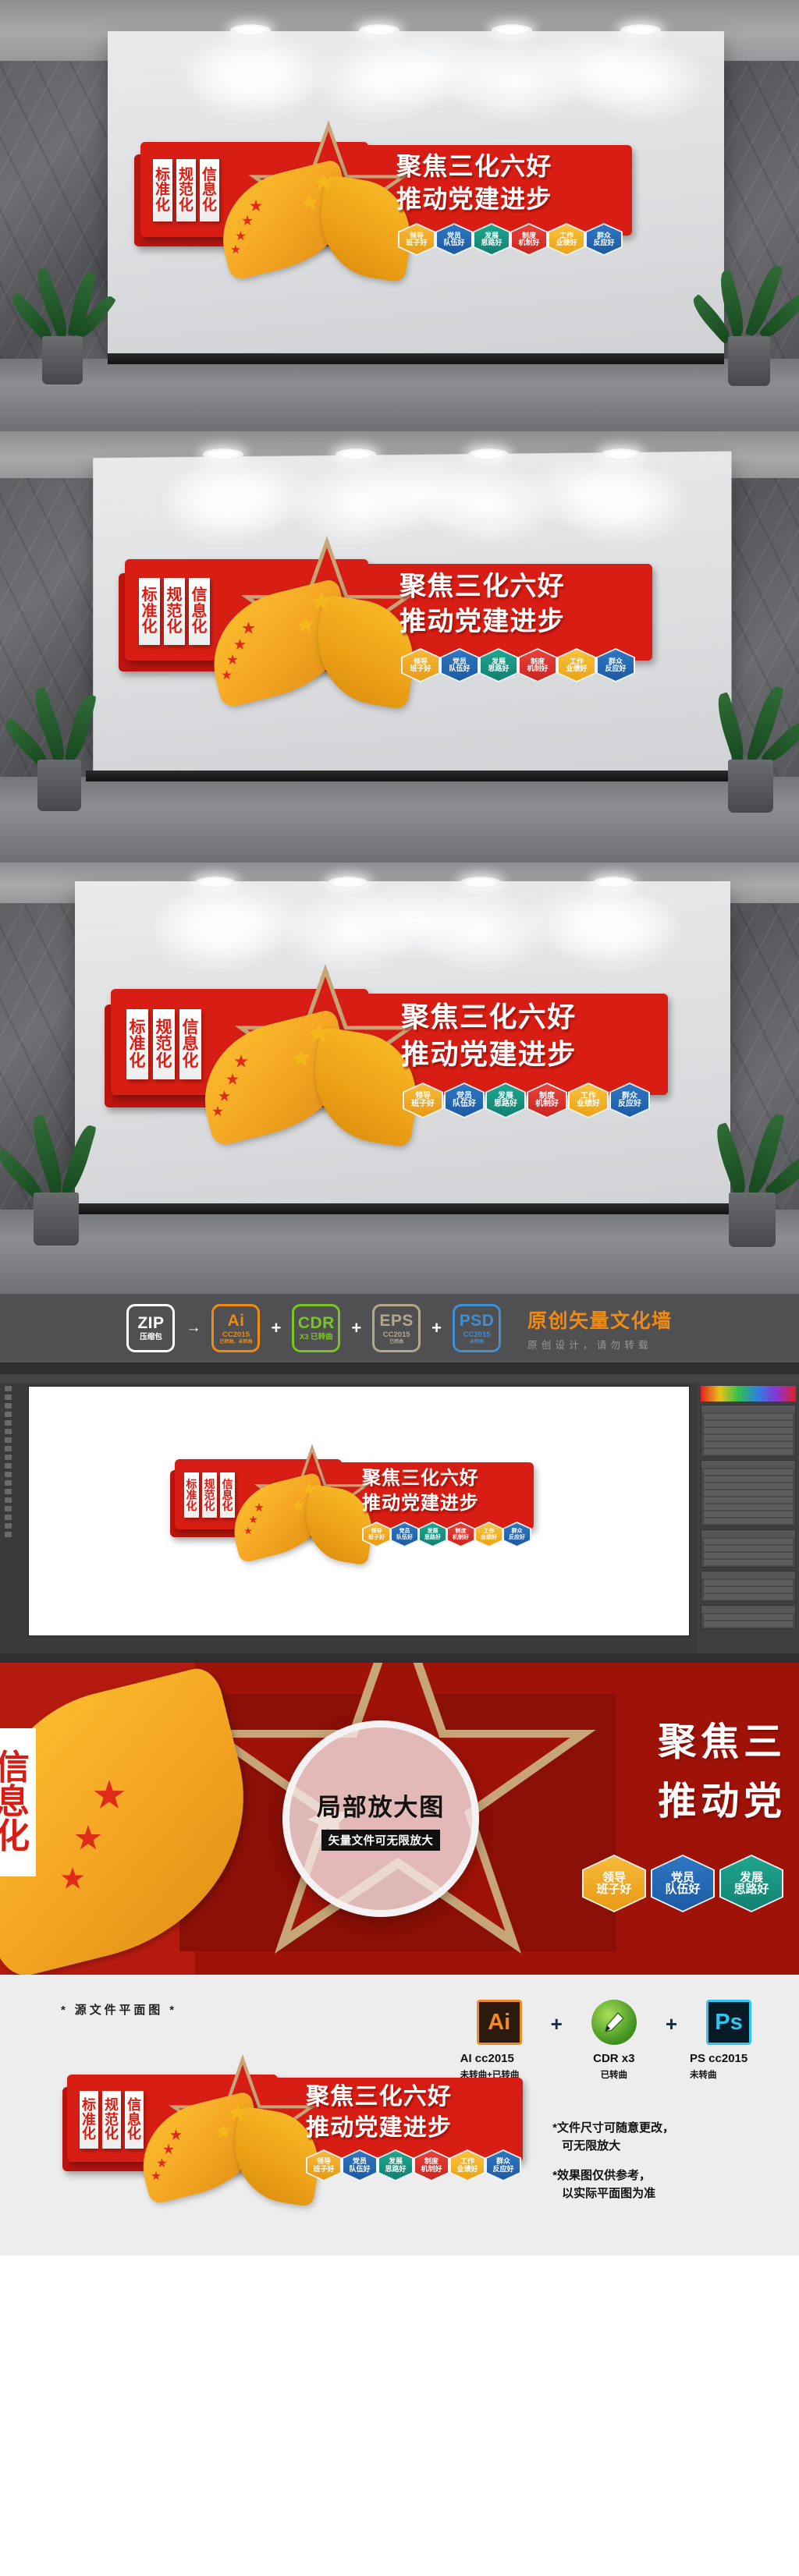 This screenshot has height=2576, width=799. What do you see at coordinates (722, 1742) in the screenshot?
I see `closeup-headline-line-1: 聚焦三` at bounding box center [722, 1742].